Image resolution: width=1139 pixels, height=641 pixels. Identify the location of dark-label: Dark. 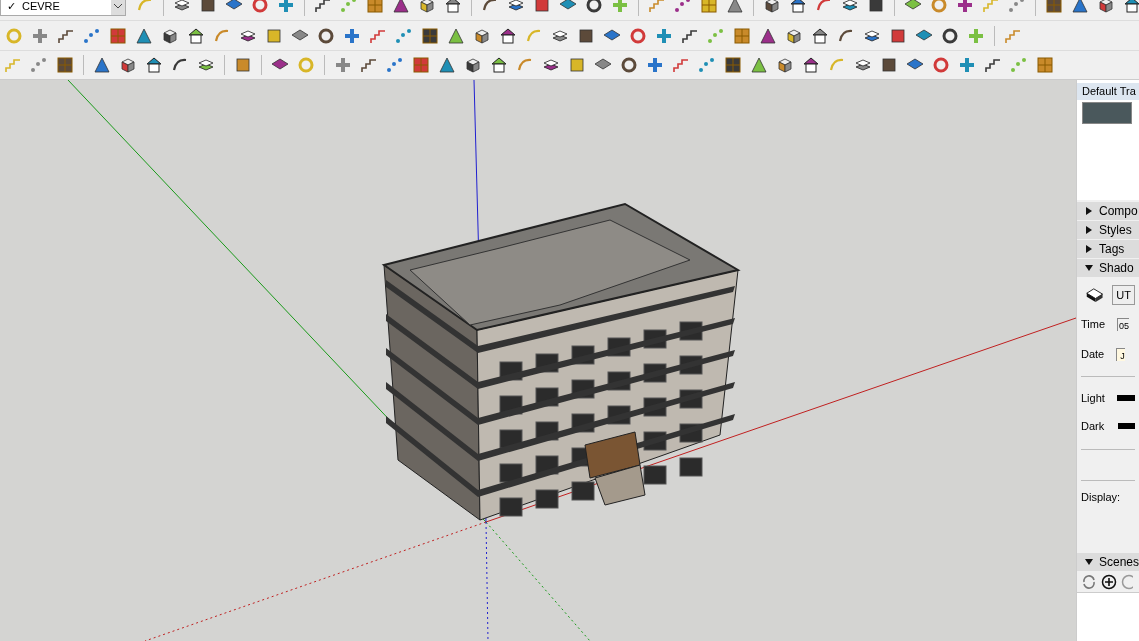
(1093, 426).